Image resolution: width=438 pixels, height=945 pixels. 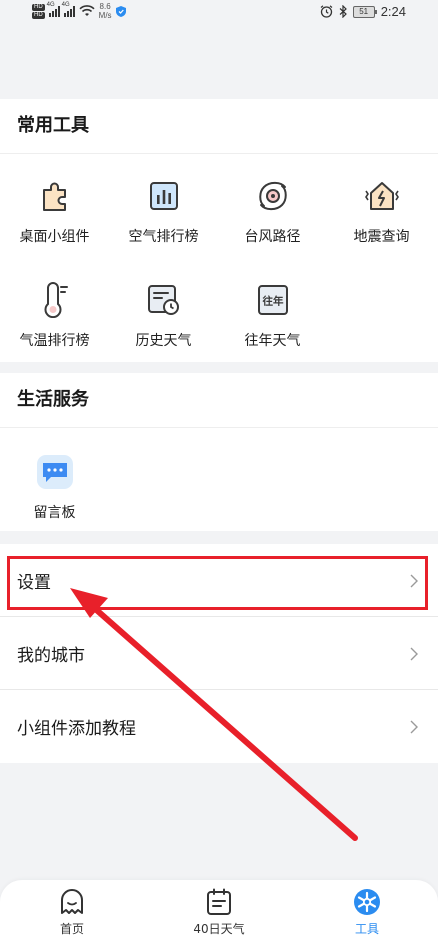 What do you see at coordinates (219, 901) in the screenshot?
I see `calendar-icon` at bounding box center [219, 901].